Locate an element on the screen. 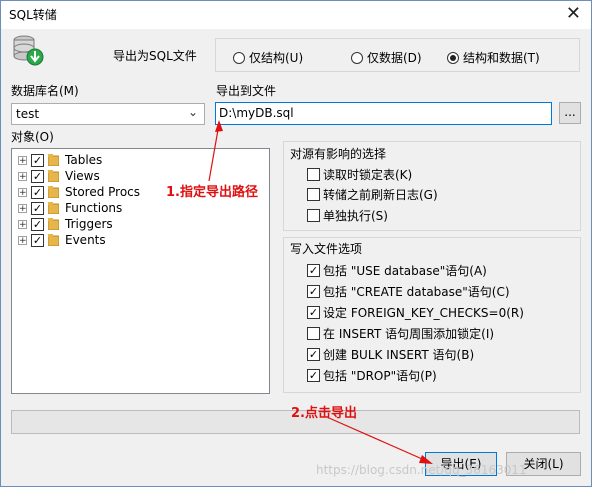 This screenshot has width=592, height=487. watermark: https://blog.csdn.net/qq_36163011 is located at coordinates (421, 470).